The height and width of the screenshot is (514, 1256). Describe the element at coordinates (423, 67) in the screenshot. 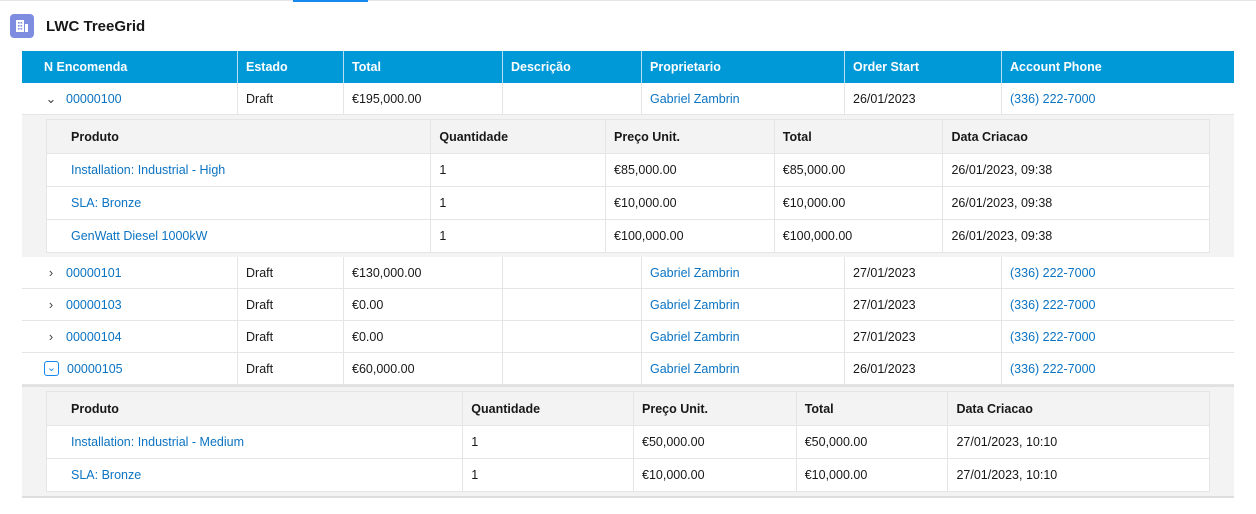

I see `col-header-total: Total` at that location.